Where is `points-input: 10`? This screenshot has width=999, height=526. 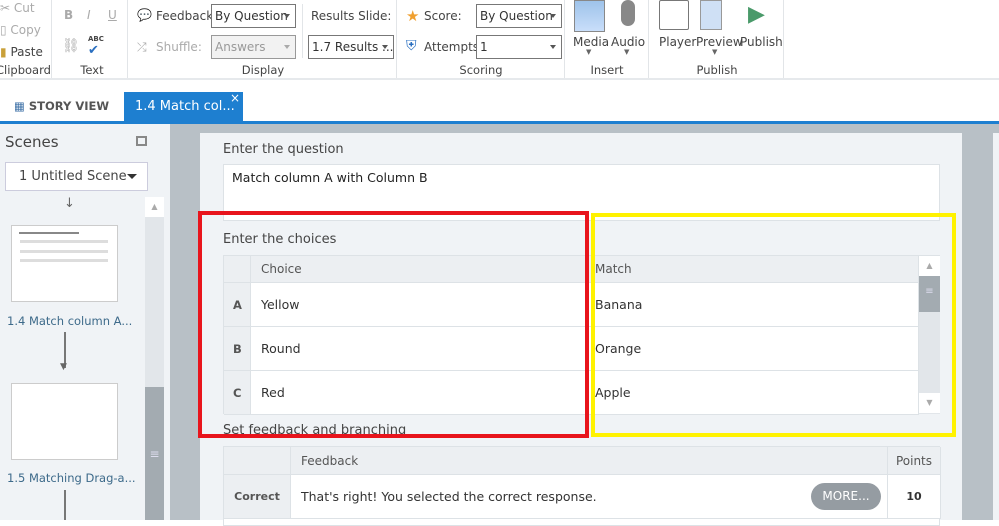 points-input: 10 is located at coordinates (914, 497).